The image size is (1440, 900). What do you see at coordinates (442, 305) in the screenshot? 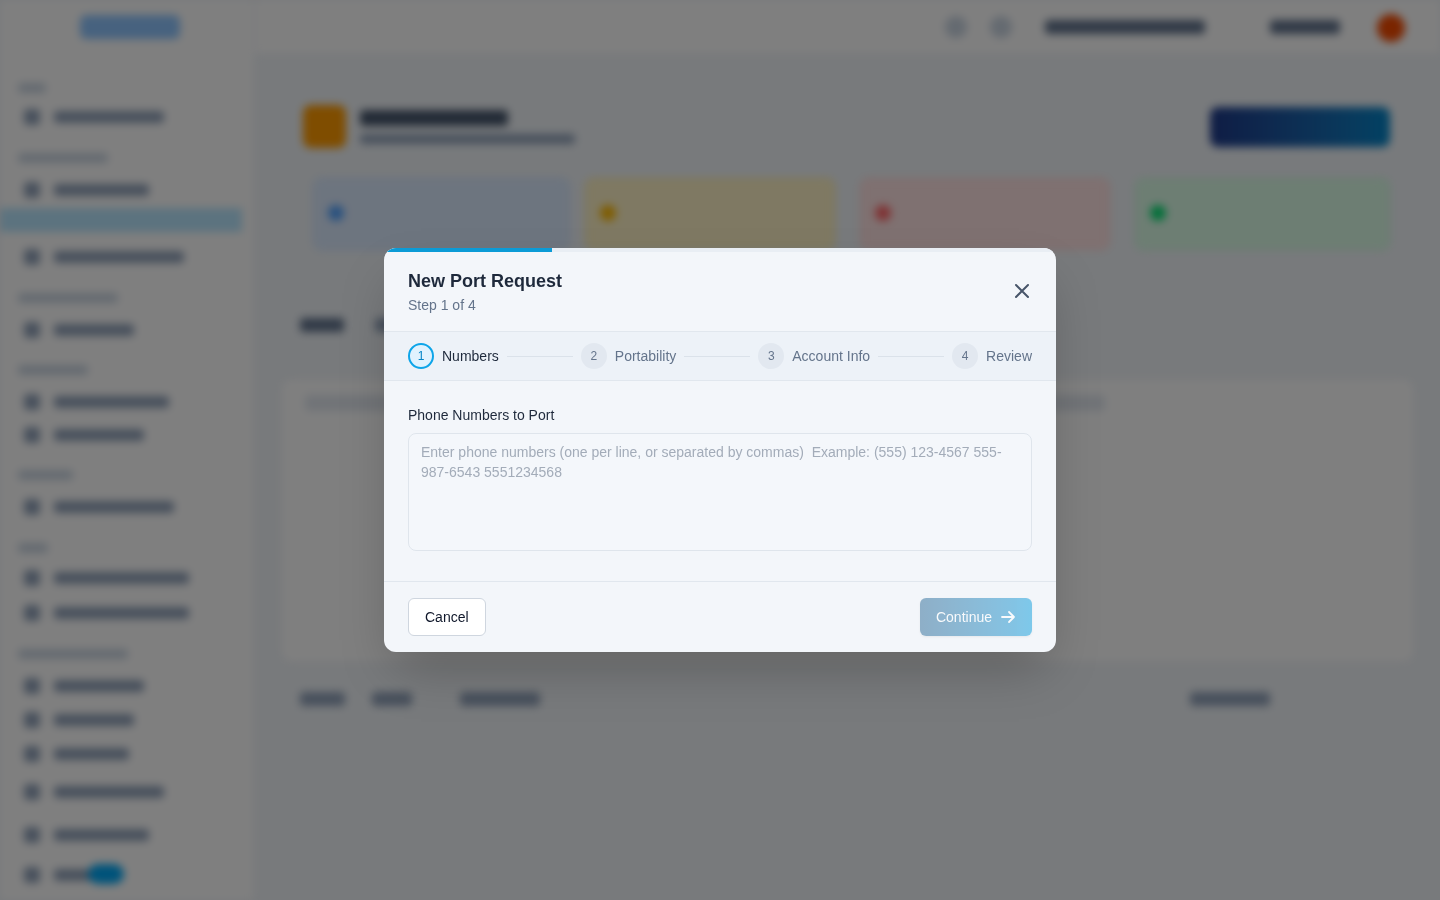
I see `dialog-subtitle: Step 1 of 4` at bounding box center [442, 305].